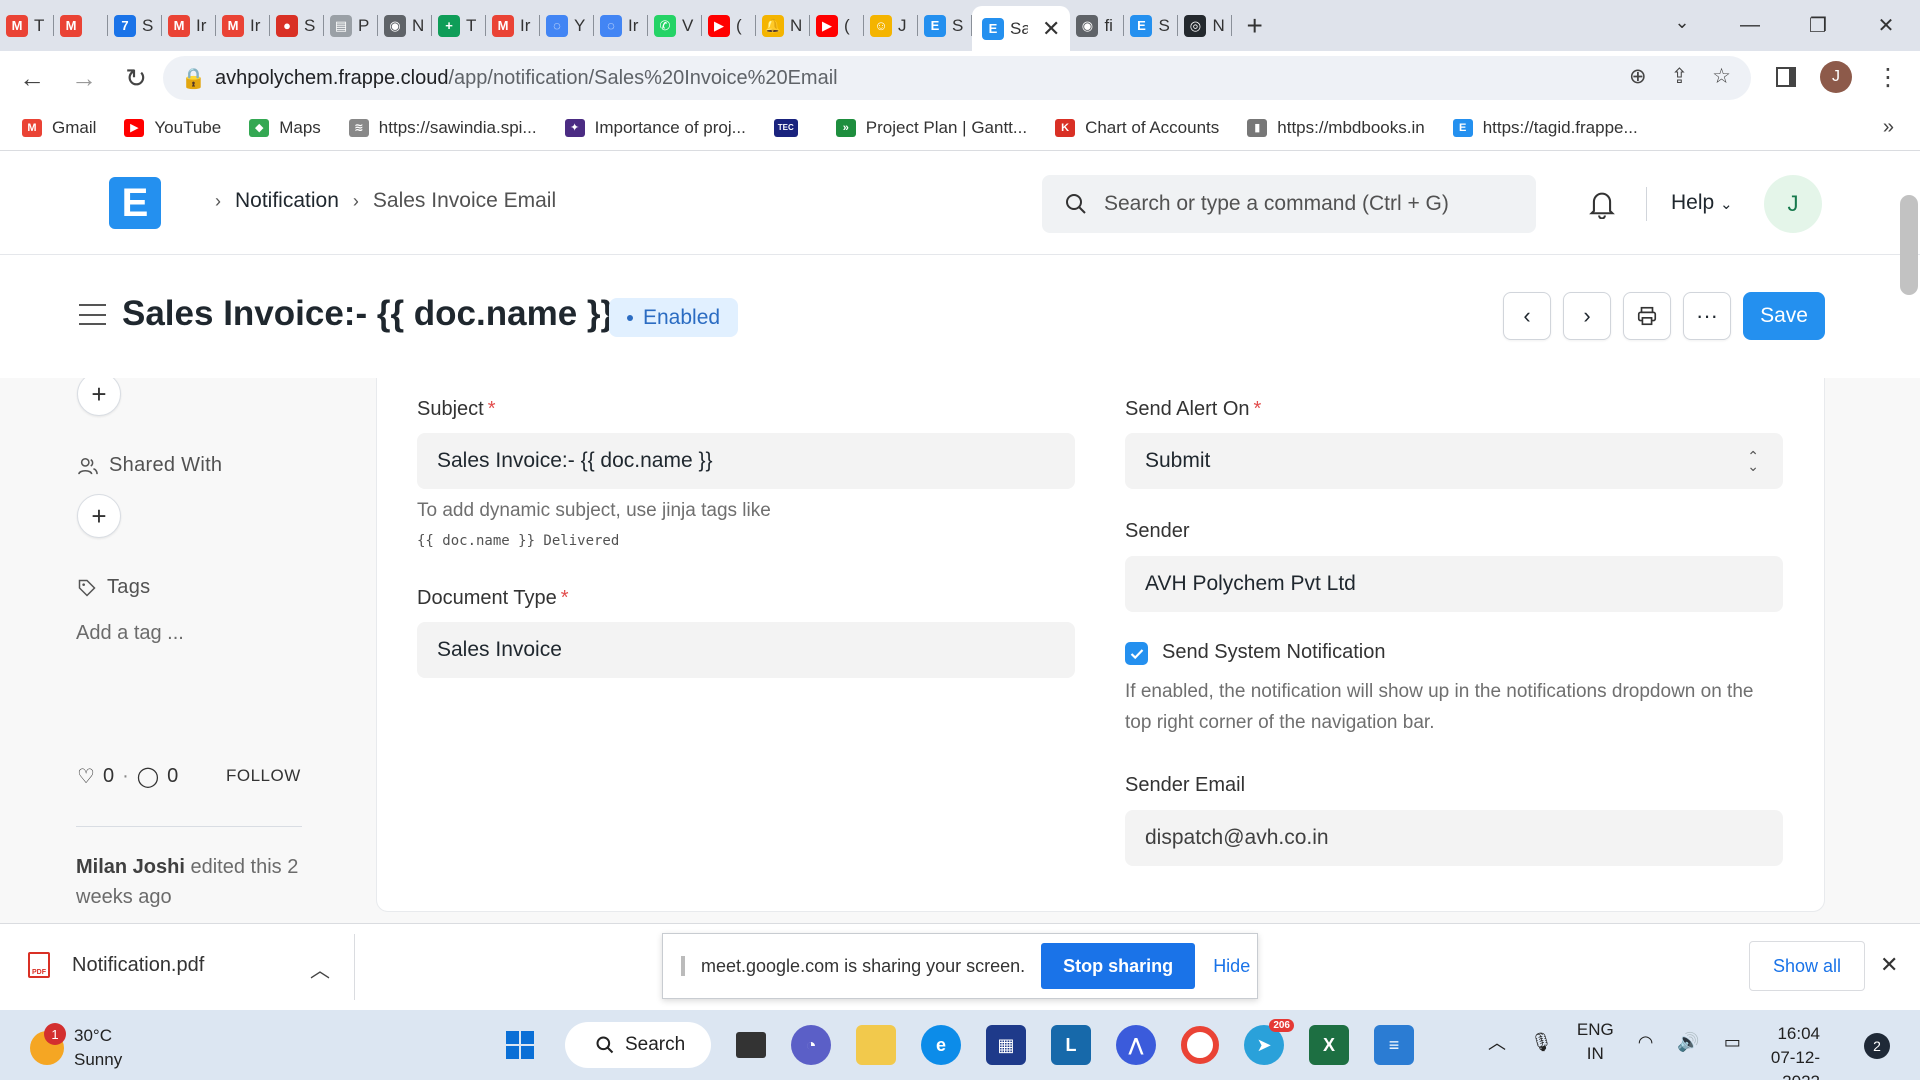  I want to click on browser-tab: + T, so click(459, 25).